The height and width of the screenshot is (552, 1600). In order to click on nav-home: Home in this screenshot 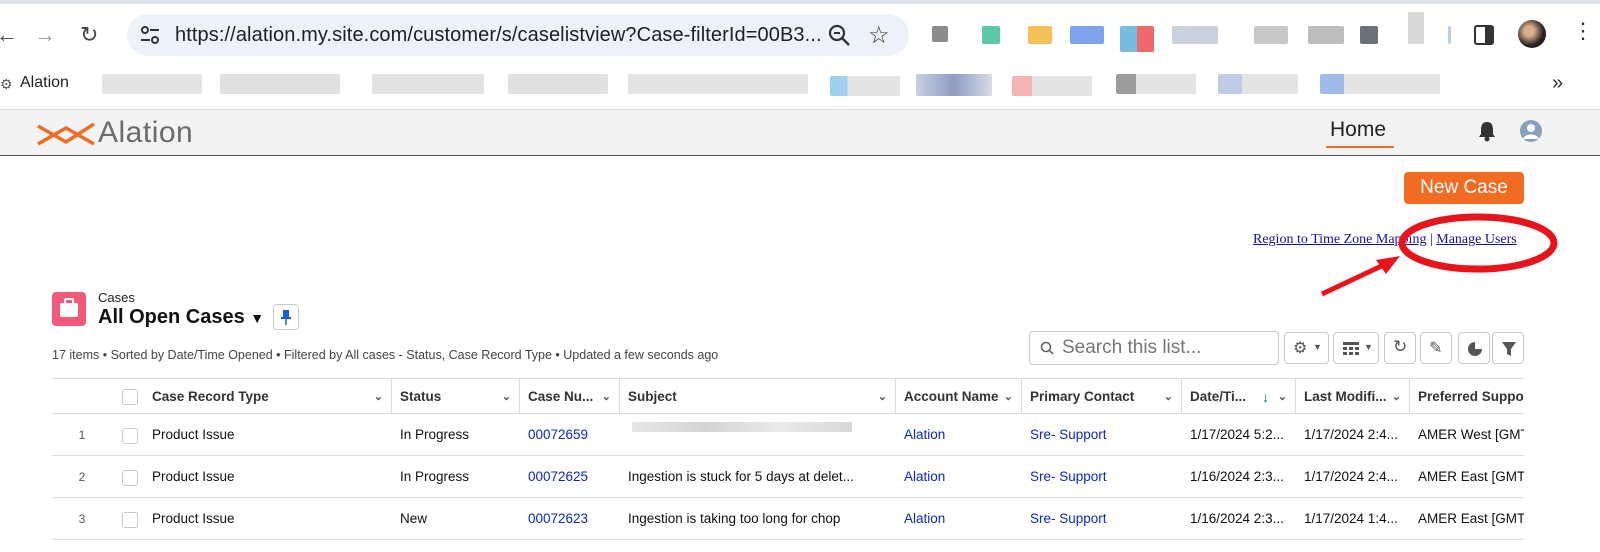, I will do `click(1358, 130)`.